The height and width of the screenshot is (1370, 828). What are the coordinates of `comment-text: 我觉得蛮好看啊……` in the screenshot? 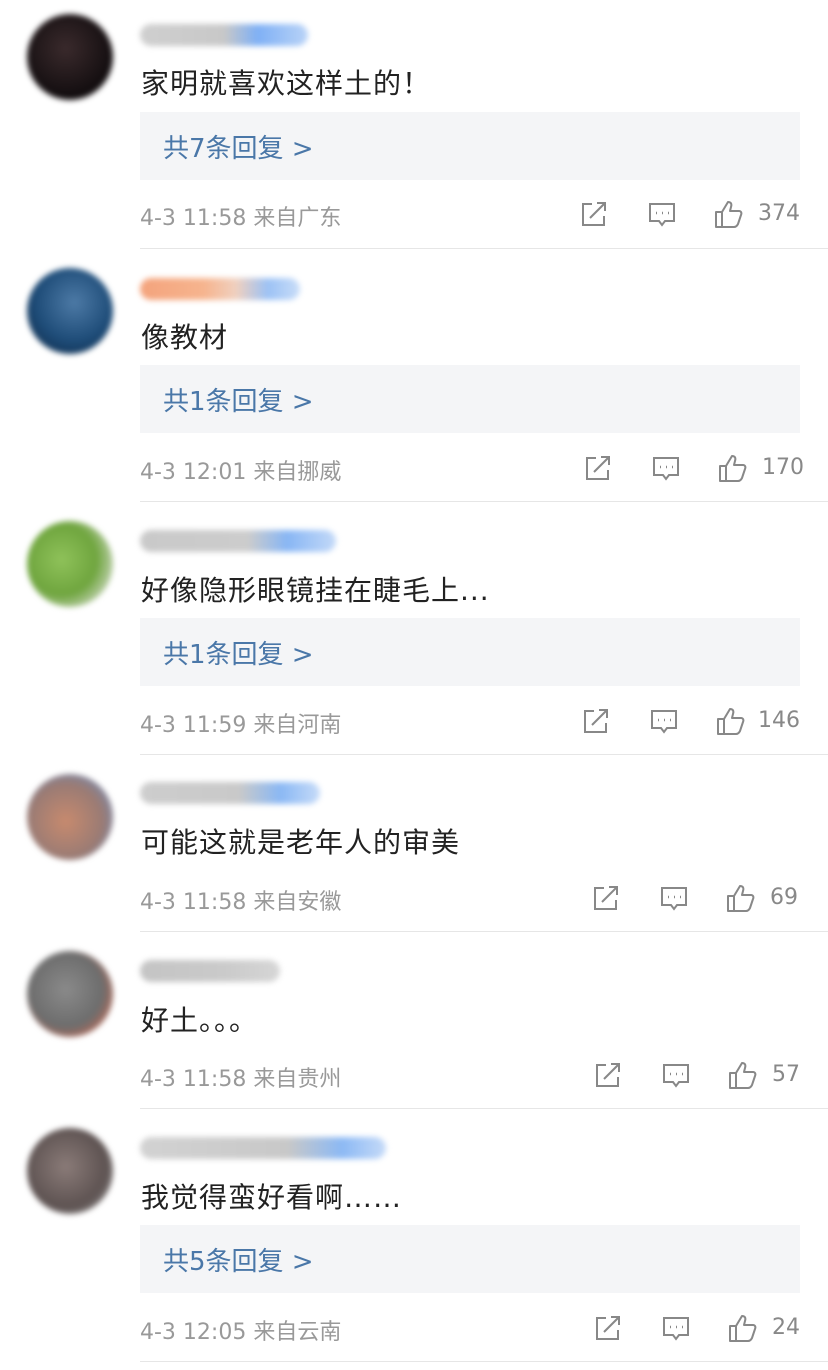 It's located at (272, 1197).